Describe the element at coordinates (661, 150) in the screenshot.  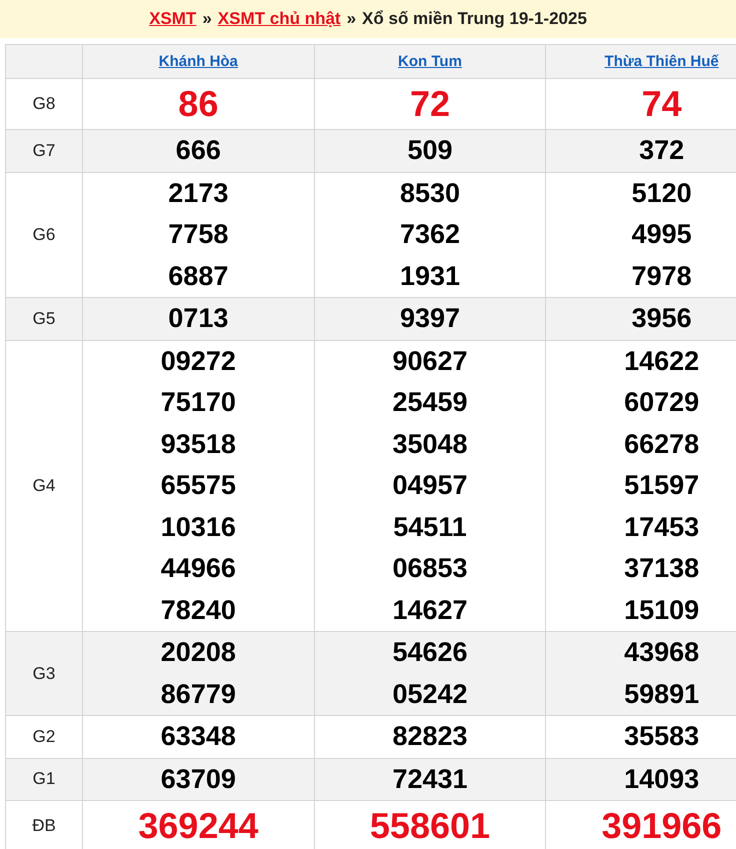
I see `result-number: 372` at that location.